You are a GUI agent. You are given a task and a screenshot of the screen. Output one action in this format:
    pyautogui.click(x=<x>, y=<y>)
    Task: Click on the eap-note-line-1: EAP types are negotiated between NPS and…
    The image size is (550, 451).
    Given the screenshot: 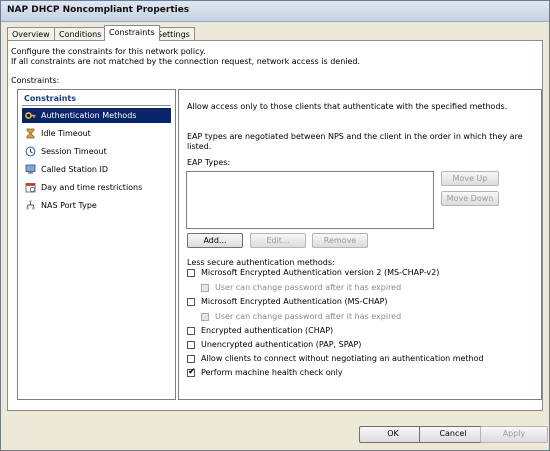 What is the action you would take?
    pyautogui.click(x=355, y=136)
    